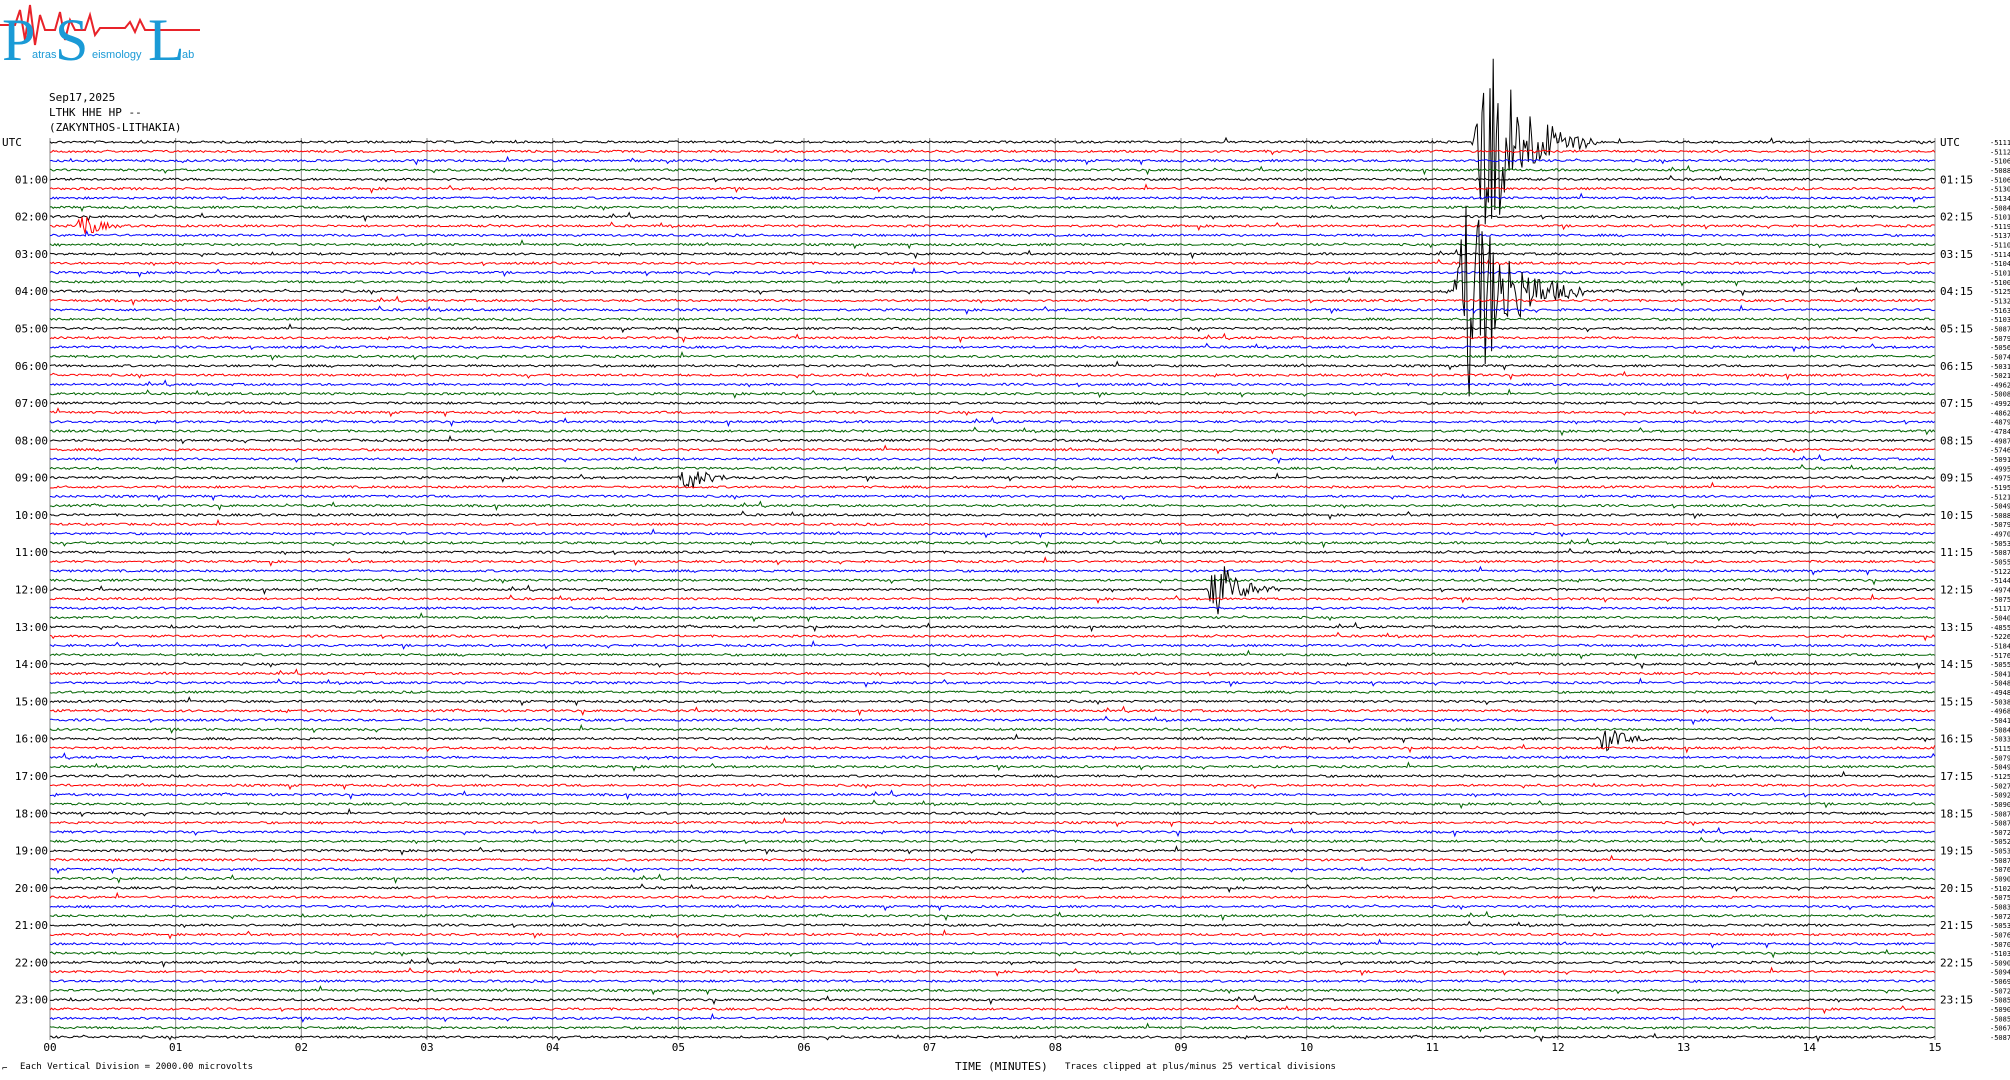 This screenshot has width=2010, height=1080. What do you see at coordinates (2000, 1010) in the screenshot?
I see `row-offset-label-93: -5090` at bounding box center [2000, 1010].